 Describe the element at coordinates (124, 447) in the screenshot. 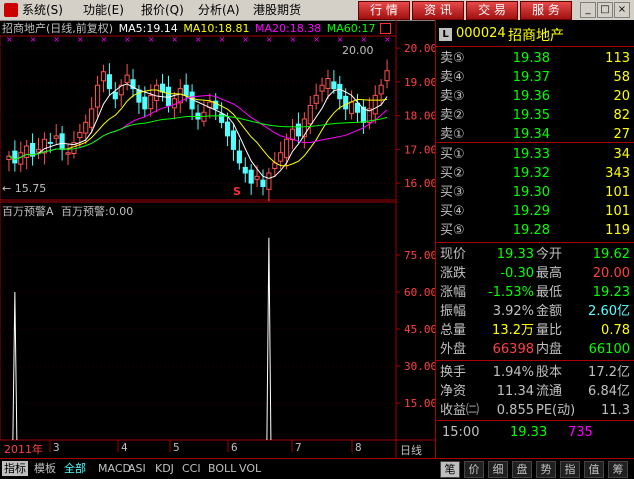

I see `month-label: 4` at that location.